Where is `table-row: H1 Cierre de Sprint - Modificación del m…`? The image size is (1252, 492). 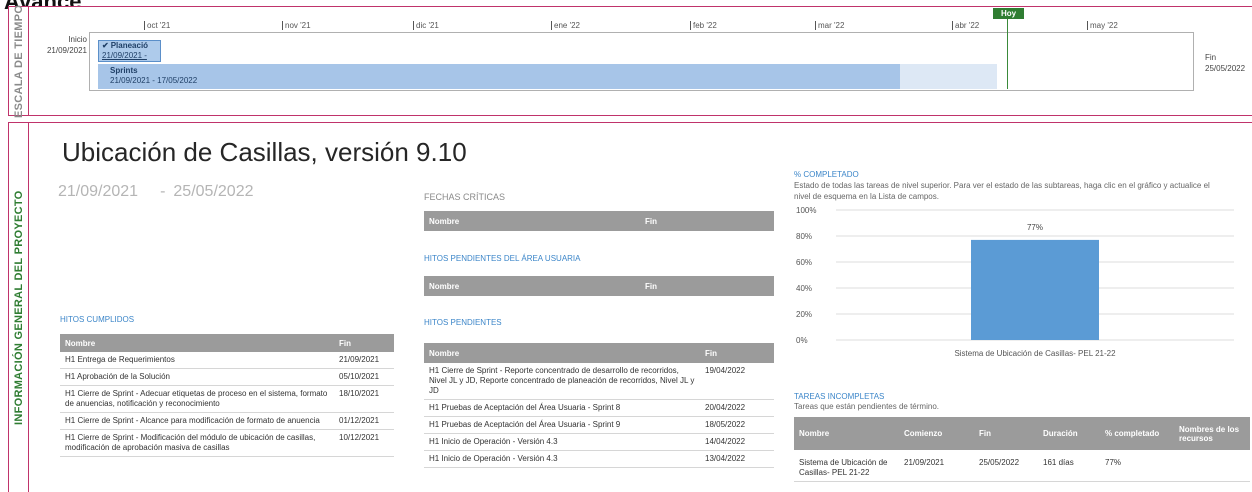
table-row: H1 Cierre de Sprint - Modificación del m… is located at coordinates (227, 443).